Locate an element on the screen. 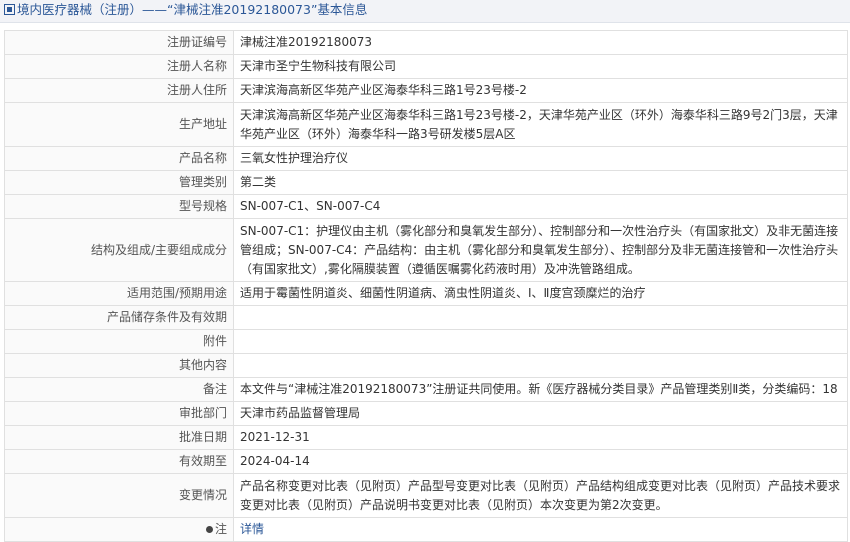 The image size is (850, 542). row-label: 适用范围/预期用途 is located at coordinates (119, 293).